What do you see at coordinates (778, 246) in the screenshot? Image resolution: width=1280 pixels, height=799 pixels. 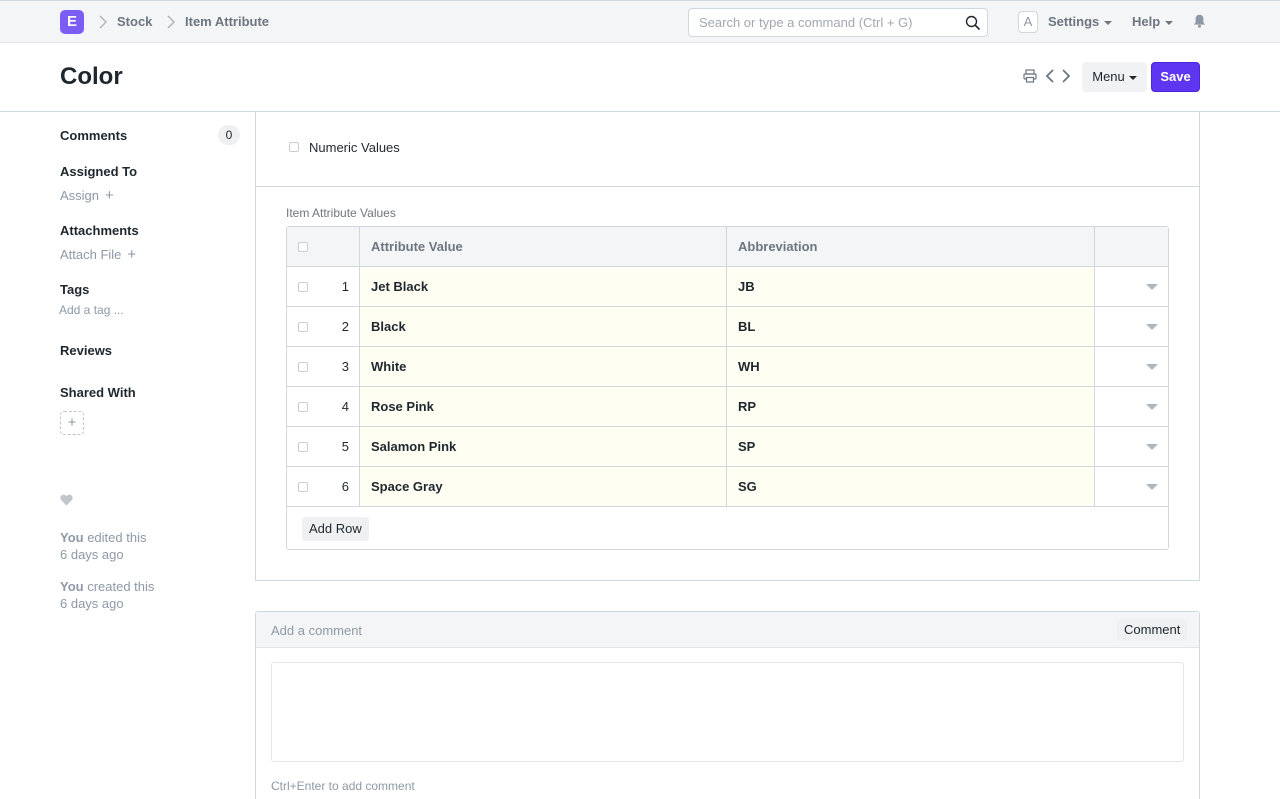 I see `column-header-abbreviation: Abbreviation` at bounding box center [778, 246].